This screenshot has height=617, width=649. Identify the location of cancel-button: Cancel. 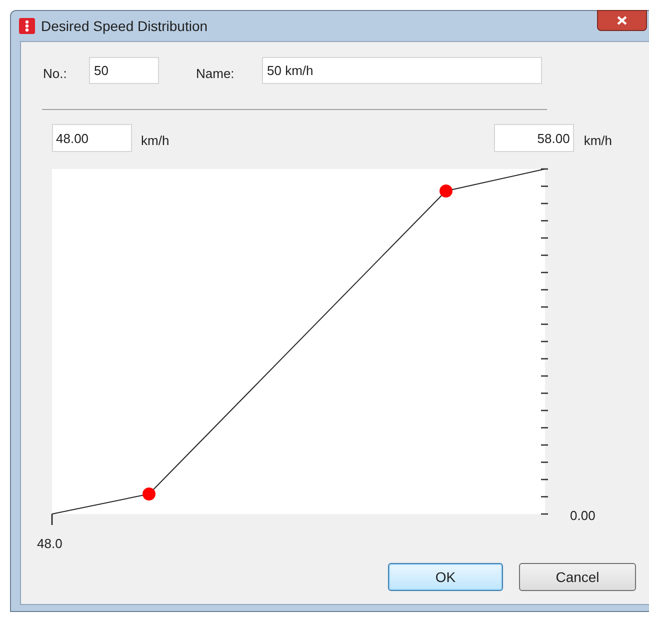
(577, 577).